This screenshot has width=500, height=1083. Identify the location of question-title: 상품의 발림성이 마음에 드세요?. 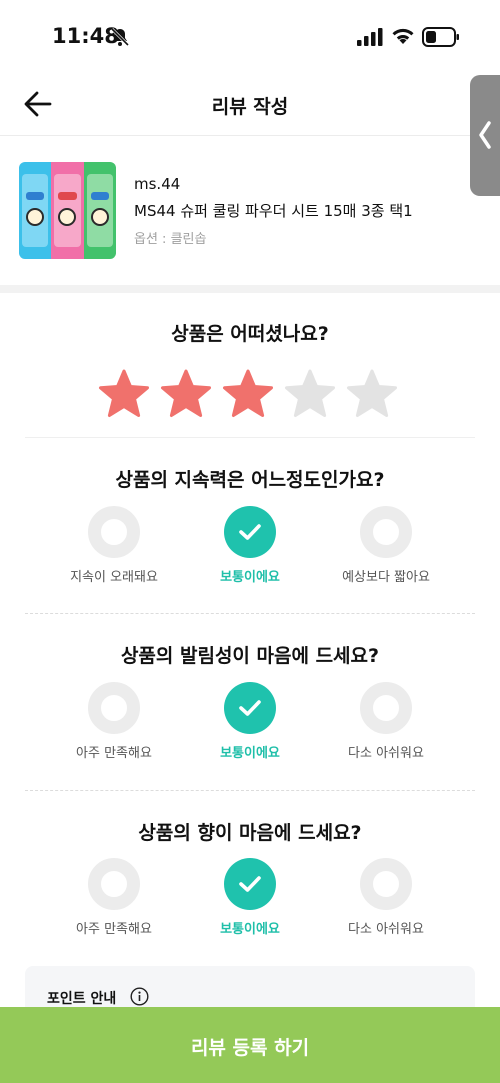
(250, 656).